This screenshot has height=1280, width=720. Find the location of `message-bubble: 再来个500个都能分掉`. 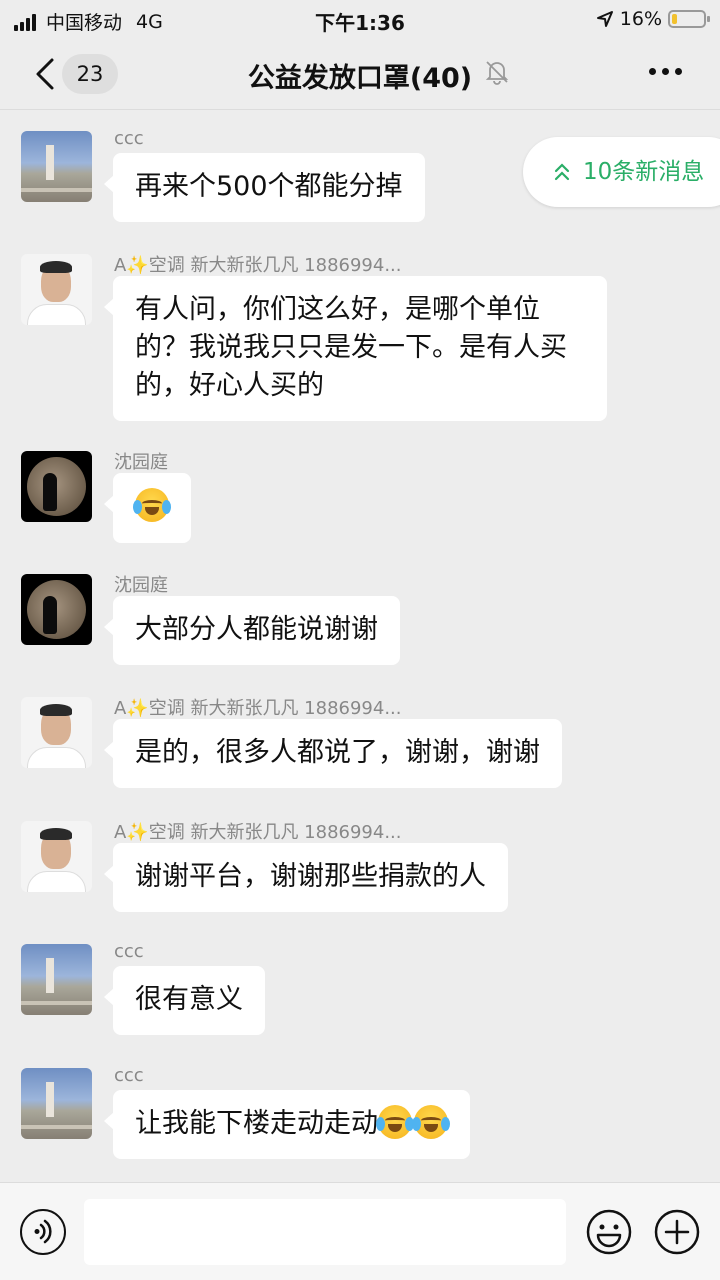

message-bubble: 再来个500个都能分掉 is located at coordinates (264, 187).